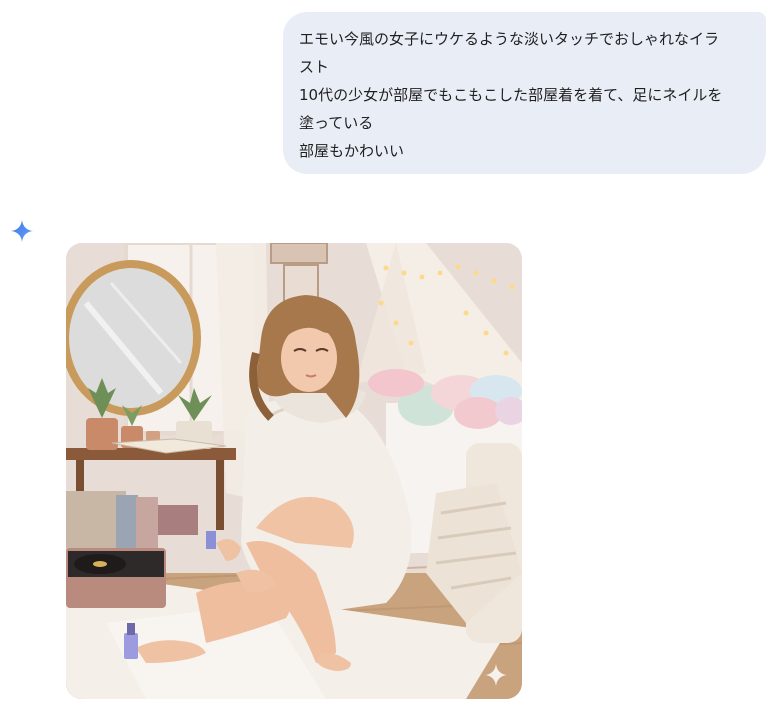 This screenshot has width=781, height=719. I want to click on sparkle-watermark-icon, so click(496, 675).